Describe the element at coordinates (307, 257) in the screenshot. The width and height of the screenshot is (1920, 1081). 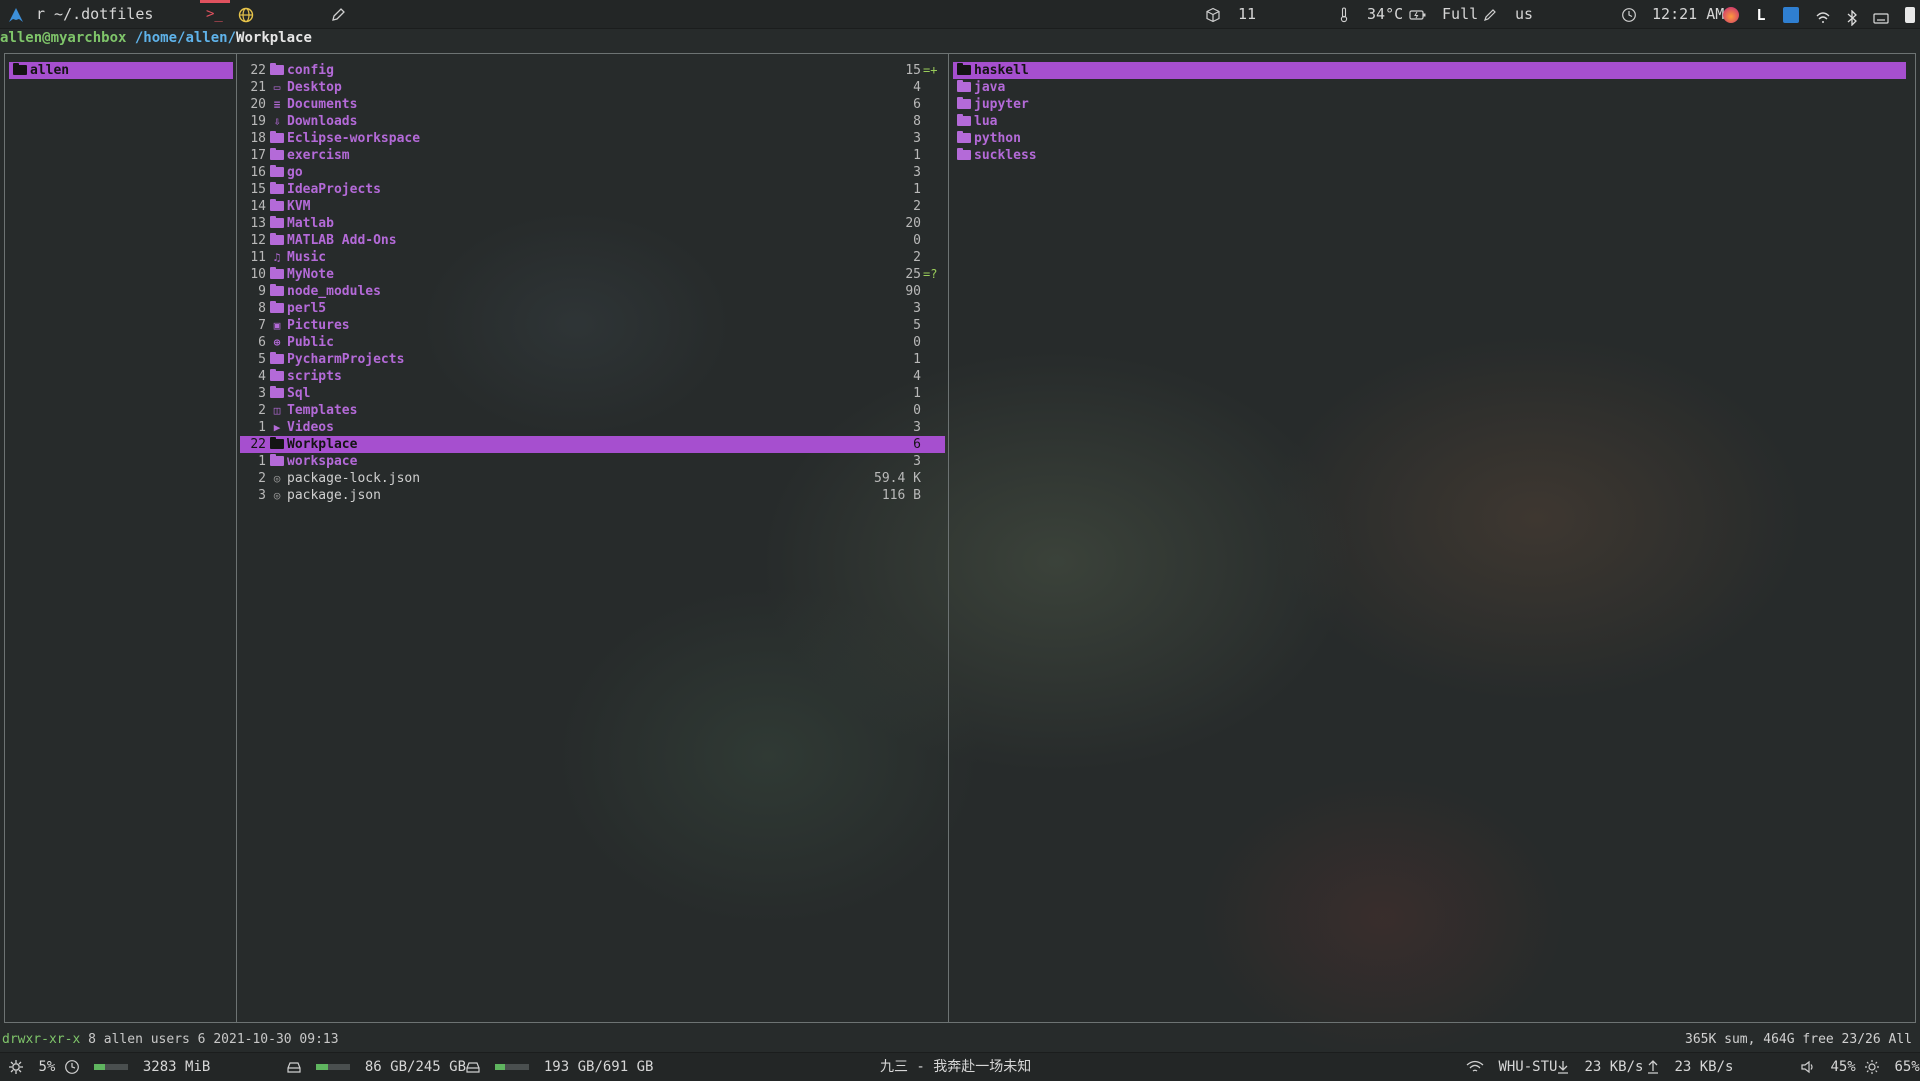
I see `entry-name: Music` at that location.